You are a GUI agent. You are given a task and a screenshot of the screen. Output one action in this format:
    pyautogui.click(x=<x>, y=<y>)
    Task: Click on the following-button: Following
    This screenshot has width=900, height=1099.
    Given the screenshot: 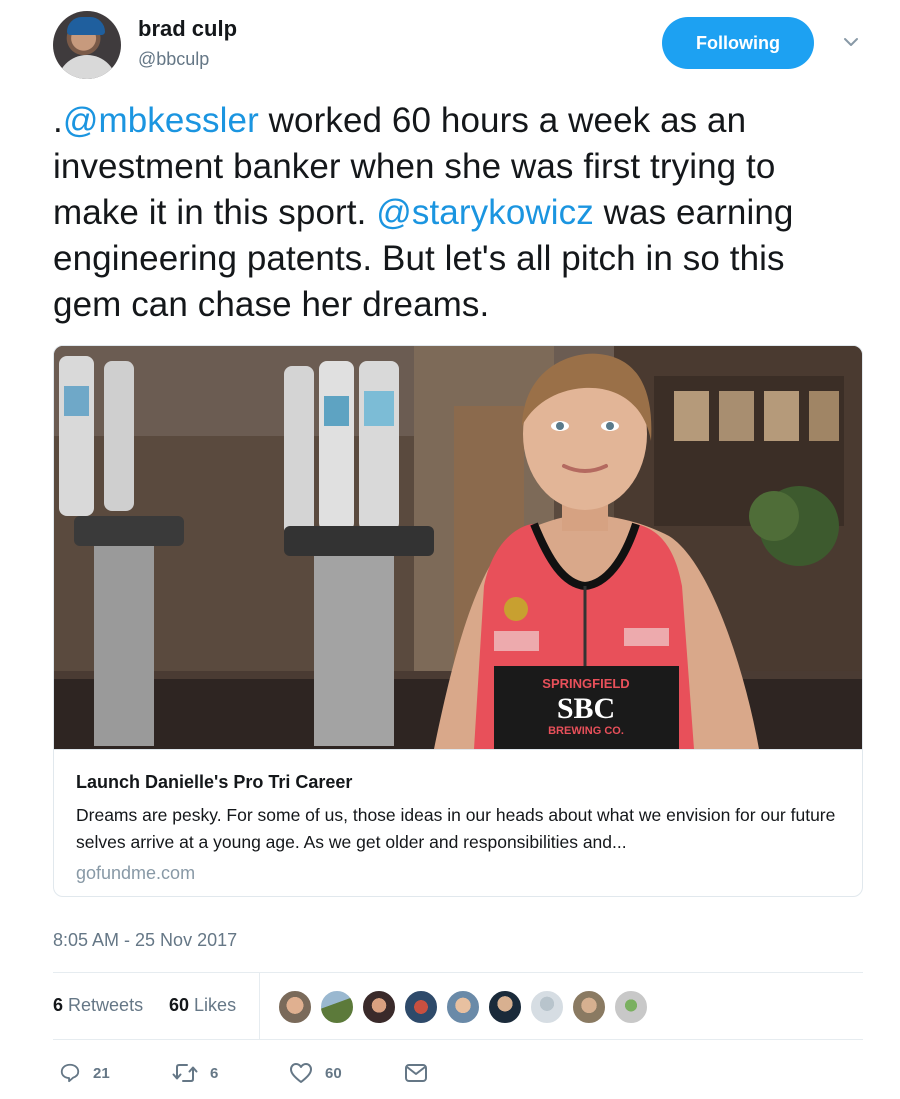 What is the action you would take?
    pyautogui.click(x=738, y=43)
    